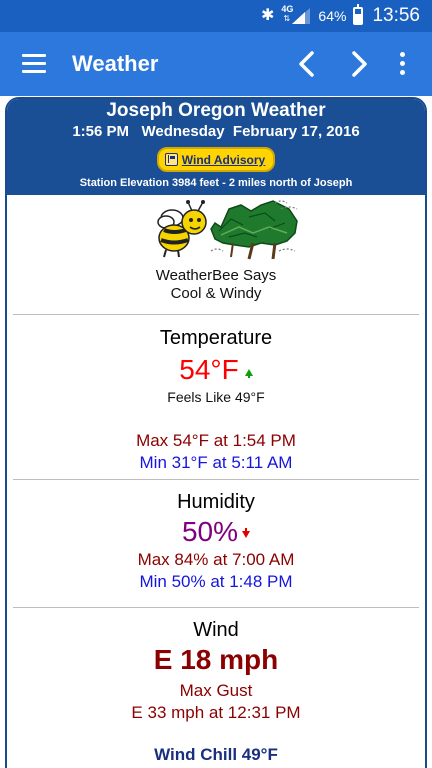  Describe the element at coordinates (216, 440) in the screenshot. I see `temperature-max: Max 54°F at 1:54 PM` at that location.